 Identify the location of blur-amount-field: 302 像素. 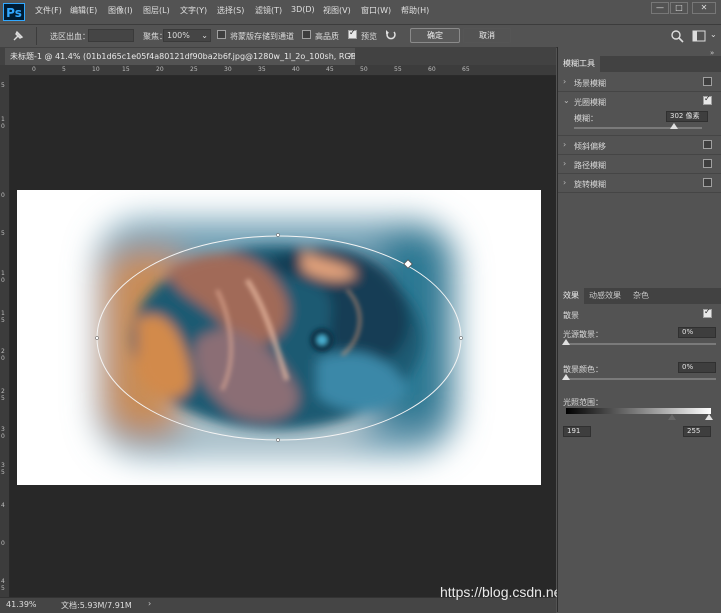
(687, 116).